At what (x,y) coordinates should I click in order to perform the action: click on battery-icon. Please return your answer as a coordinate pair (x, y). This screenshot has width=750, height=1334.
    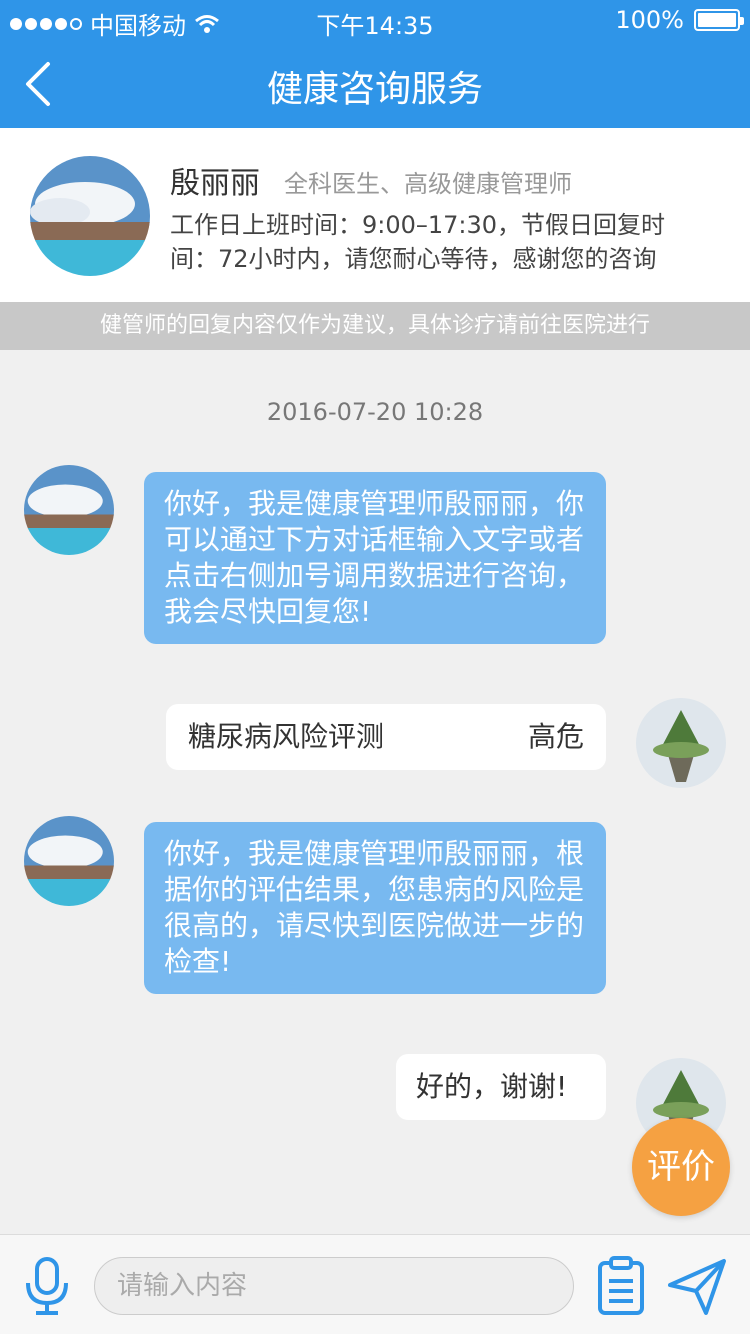
    Looking at the image, I should click on (719, 20).